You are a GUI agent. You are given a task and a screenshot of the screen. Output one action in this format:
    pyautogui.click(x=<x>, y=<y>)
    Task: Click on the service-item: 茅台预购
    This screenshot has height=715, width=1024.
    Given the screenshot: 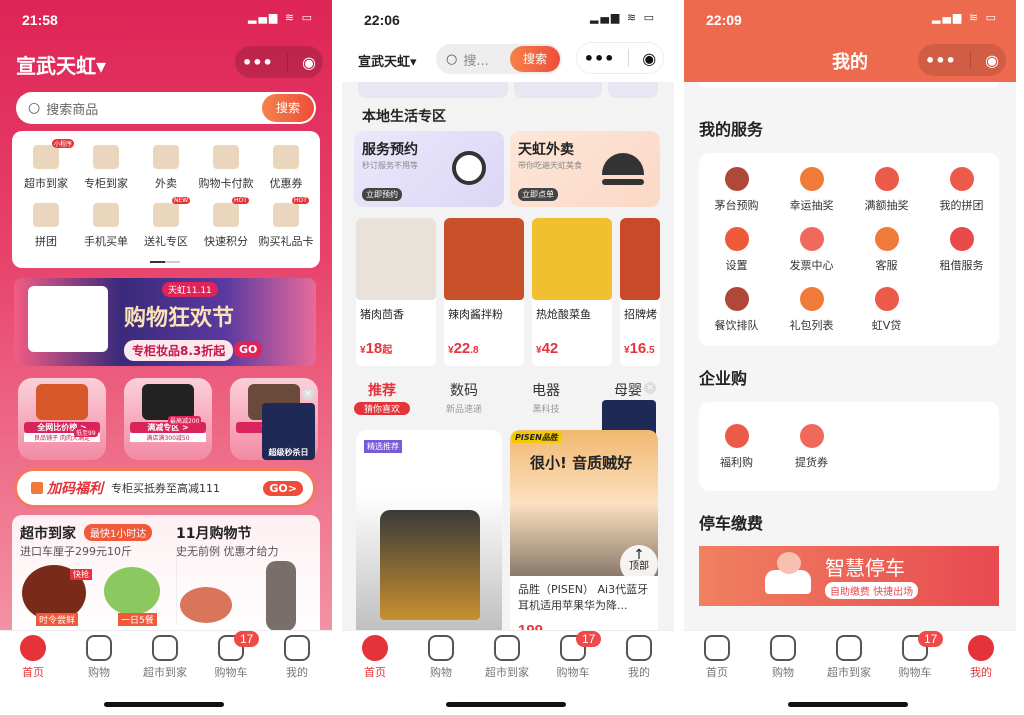 What is the action you would take?
    pyautogui.click(x=736, y=190)
    